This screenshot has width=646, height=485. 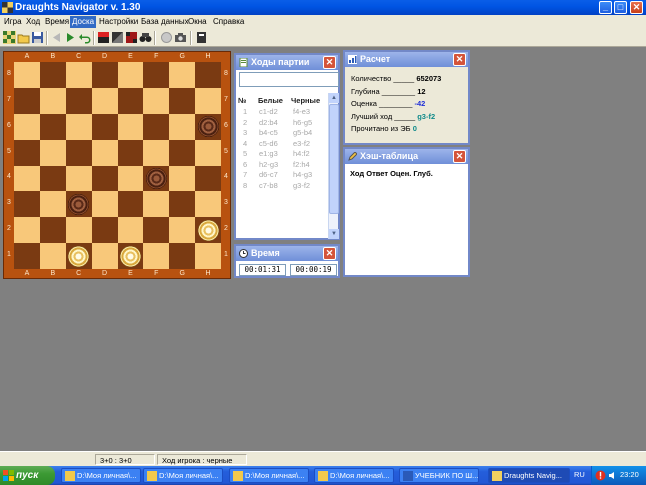 What do you see at coordinates (284, 175) in the screenshot?
I see `move-row: 7 d6-c7 h4-g3` at bounding box center [284, 175].